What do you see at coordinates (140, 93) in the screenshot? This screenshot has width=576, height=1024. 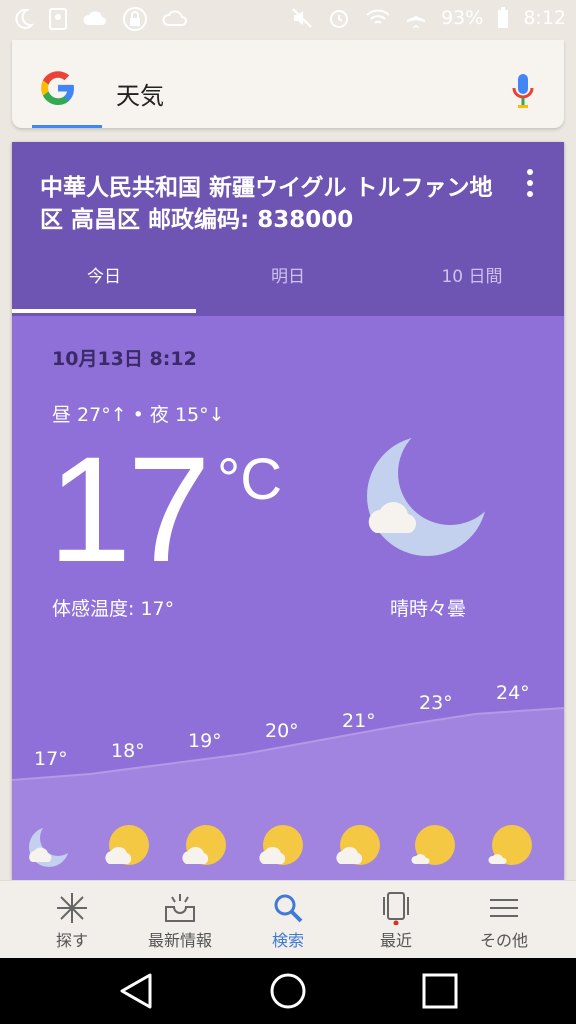 I see `search-query: 天気` at bounding box center [140, 93].